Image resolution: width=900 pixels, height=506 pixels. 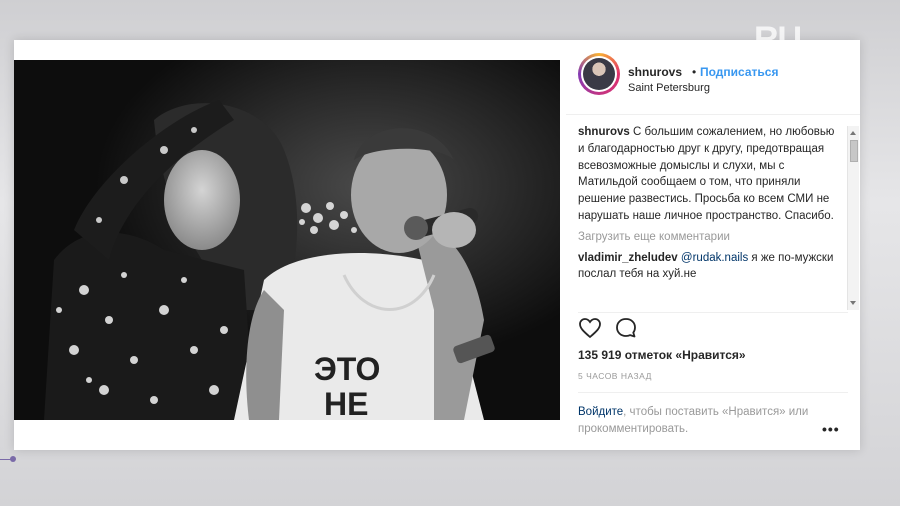 What do you see at coordinates (655, 72) in the screenshot?
I see `username-link: shnurovs` at bounding box center [655, 72].